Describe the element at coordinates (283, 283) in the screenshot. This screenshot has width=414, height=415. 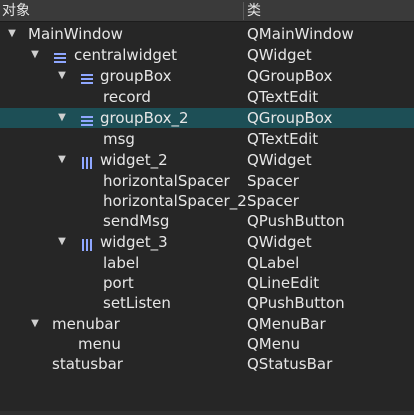
I see `object-class: QLineEdit` at that location.